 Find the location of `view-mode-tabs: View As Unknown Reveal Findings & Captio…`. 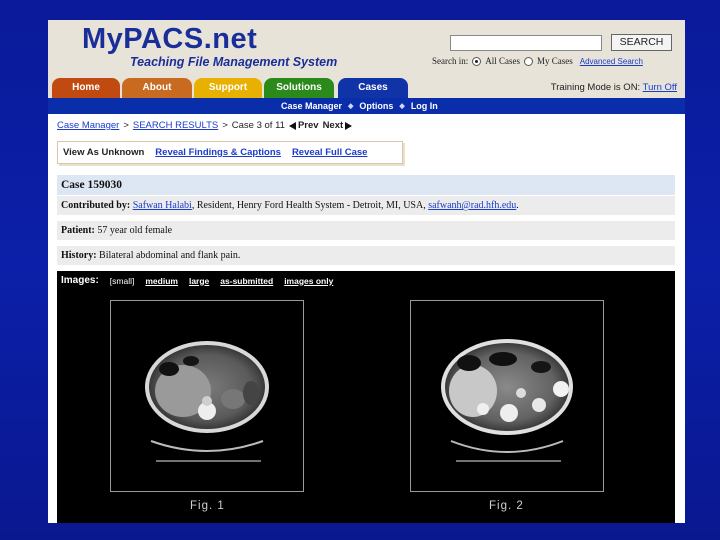

view-mode-tabs: View As Unknown Reveal Findings & Captio… is located at coordinates (230, 152).